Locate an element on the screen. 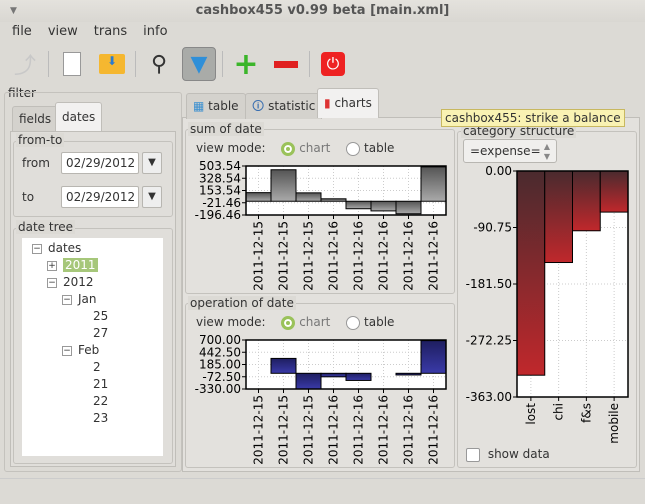  x-tick-label: mobile is located at coordinates (614, 423).